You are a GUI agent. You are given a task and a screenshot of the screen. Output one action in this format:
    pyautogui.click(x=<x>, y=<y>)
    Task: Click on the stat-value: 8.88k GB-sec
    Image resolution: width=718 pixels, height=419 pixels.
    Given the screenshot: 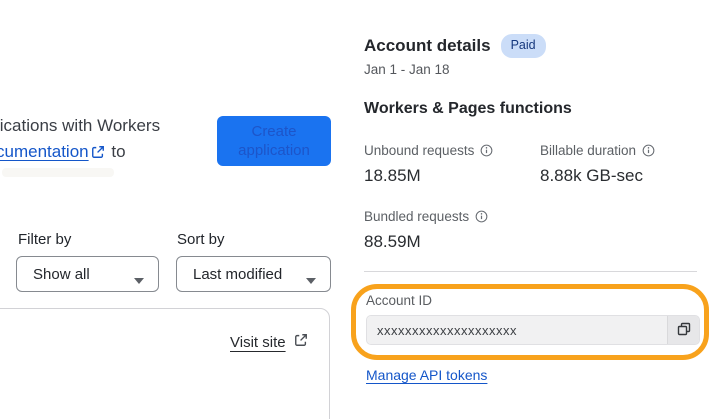 What is the action you would take?
    pyautogui.click(x=591, y=175)
    